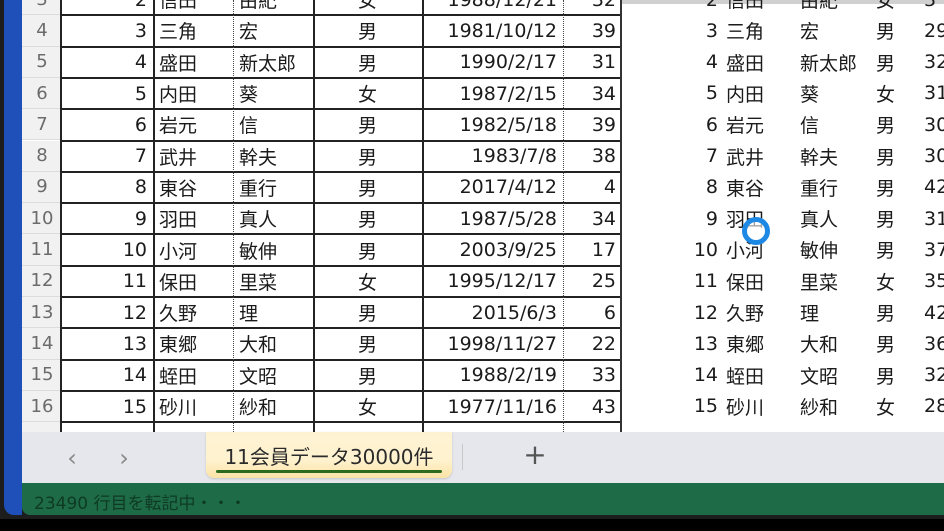 This screenshot has height=531, width=944. What do you see at coordinates (107, 187) in the screenshot?
I see `cell-no: 8` at bounding box center [107, 187].